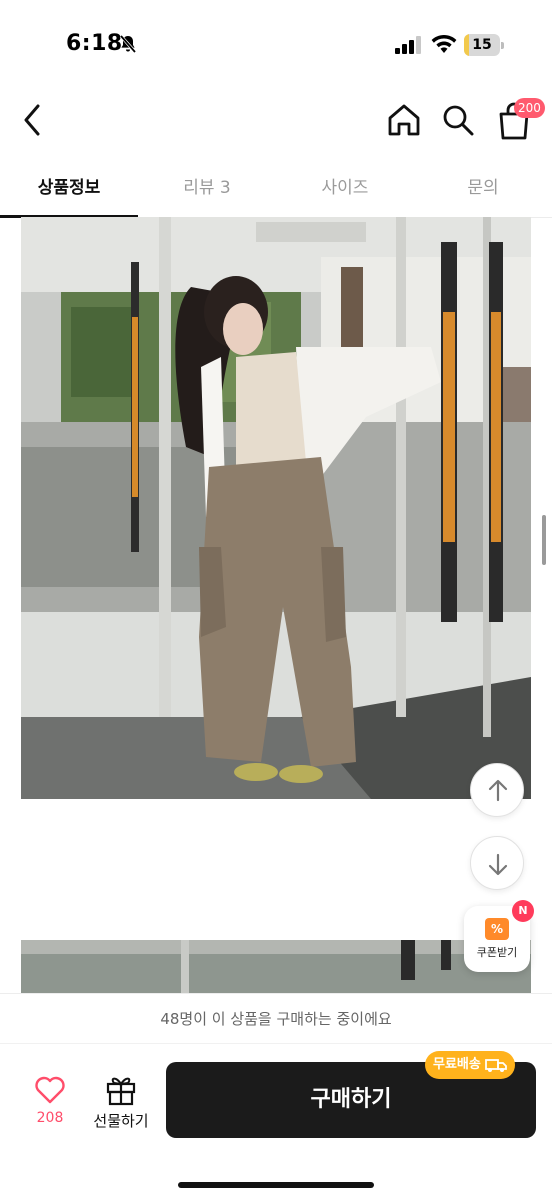 This screenshot has height=1200, width=552. I want to click on arrow-down-icon, so click(498, 864).